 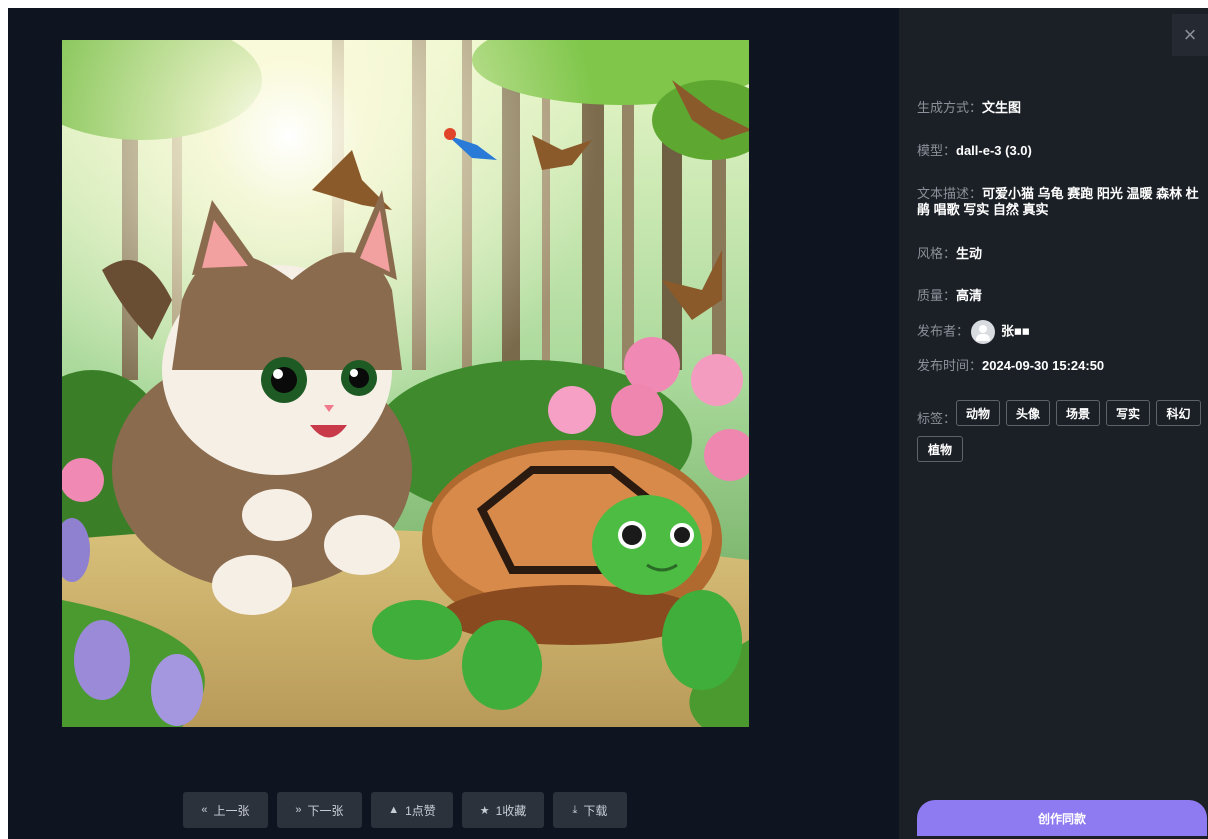 I want to click on generation-mode-row: 生成方式：文生图, so click(x=1062, y=108).